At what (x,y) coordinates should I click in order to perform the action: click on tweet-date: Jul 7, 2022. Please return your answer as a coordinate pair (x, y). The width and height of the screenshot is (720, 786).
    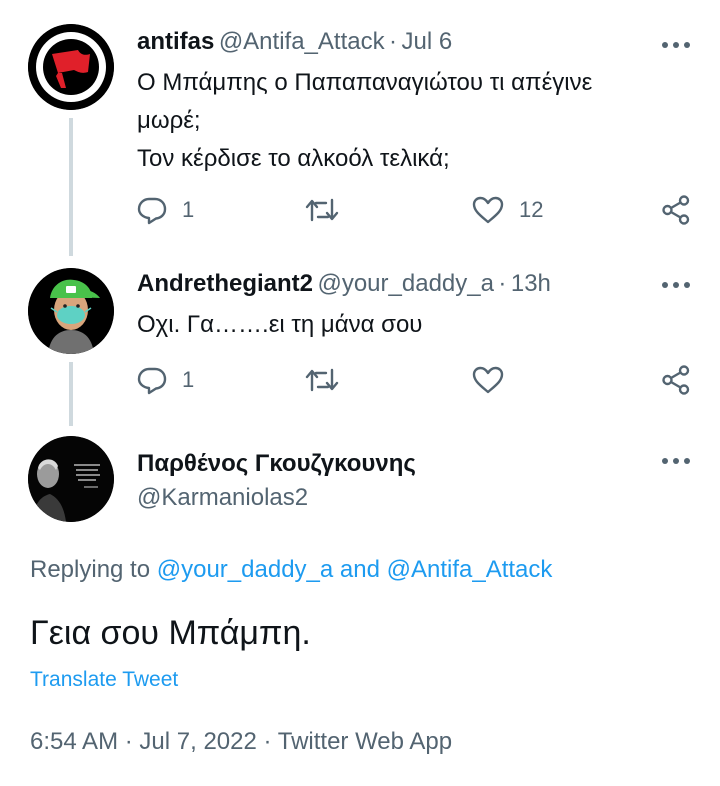
    Looking at the image, I should click on (197, 741).